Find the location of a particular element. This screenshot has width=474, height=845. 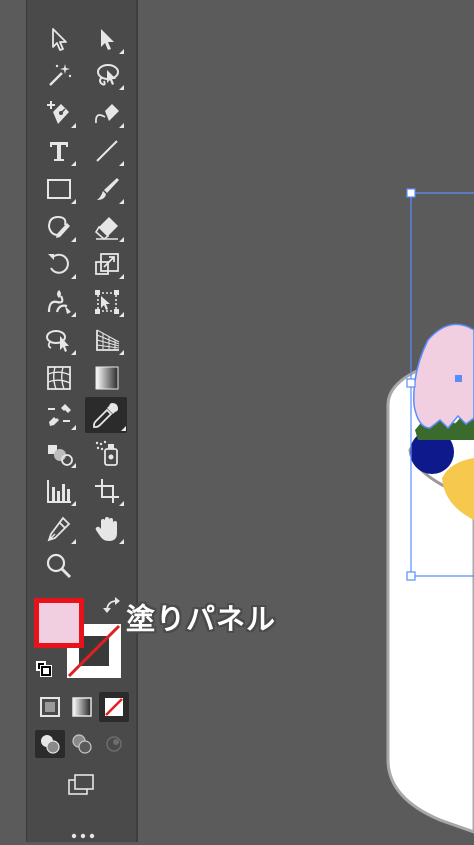

rotate-tool is located at coordinates (59, 264).